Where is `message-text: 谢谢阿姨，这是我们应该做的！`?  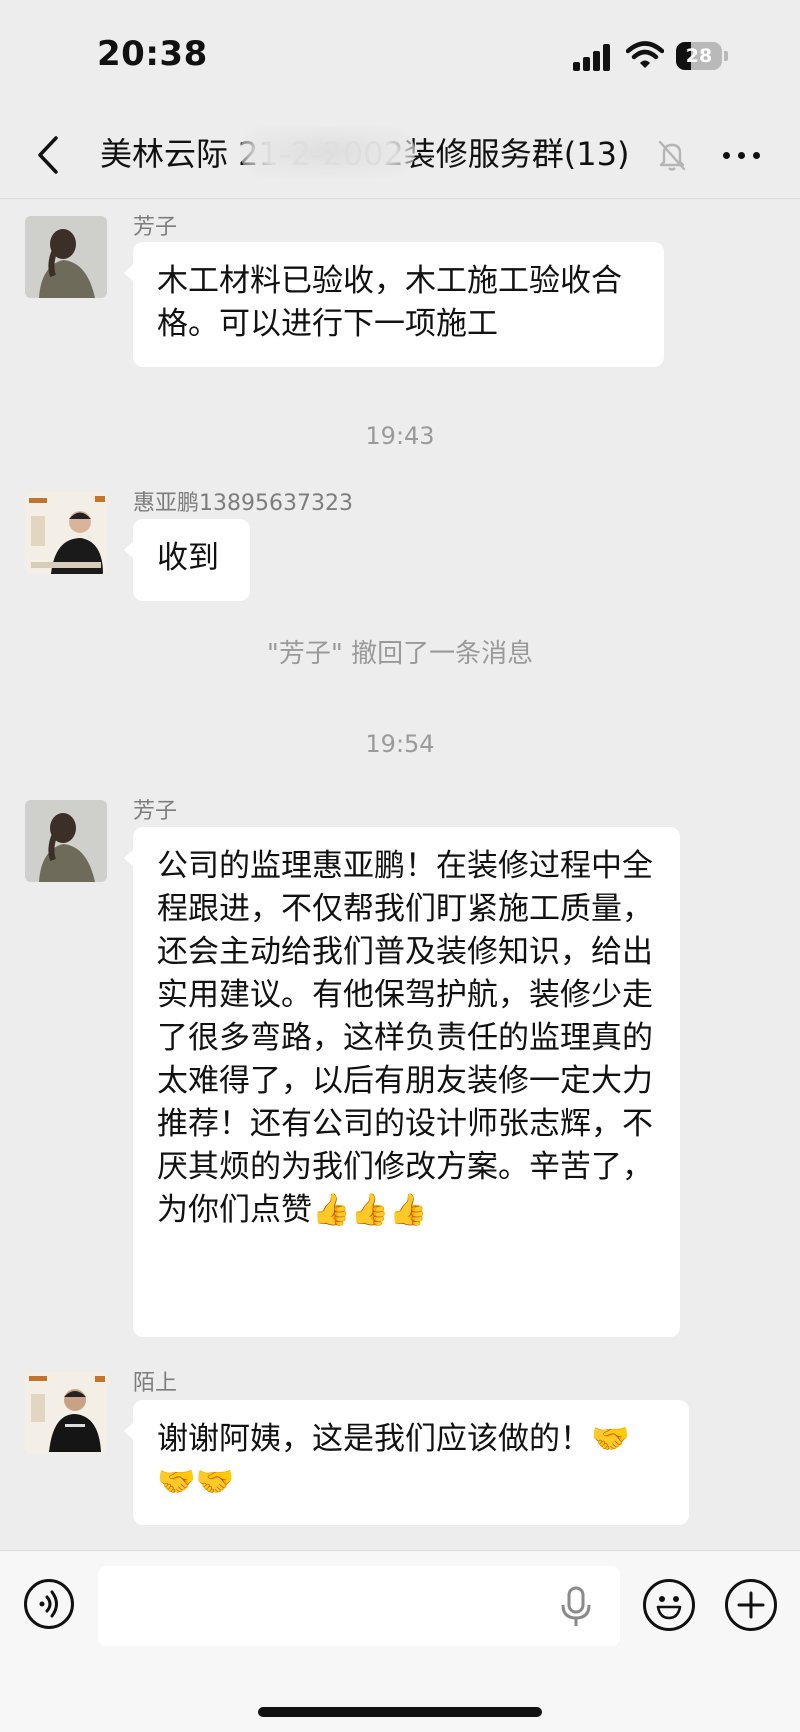 message-text: 谢谢阿姨，这是我们应该做的！ is located at coordinates (374, 1439).